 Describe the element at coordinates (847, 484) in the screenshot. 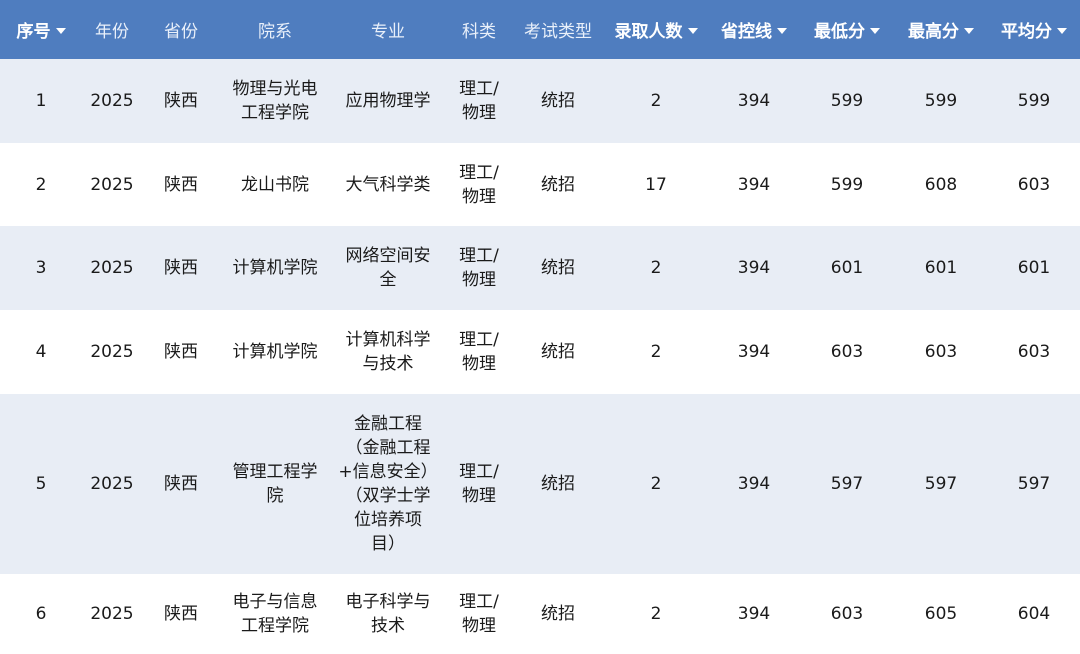

I see `cell-min-score: 597` at that location.